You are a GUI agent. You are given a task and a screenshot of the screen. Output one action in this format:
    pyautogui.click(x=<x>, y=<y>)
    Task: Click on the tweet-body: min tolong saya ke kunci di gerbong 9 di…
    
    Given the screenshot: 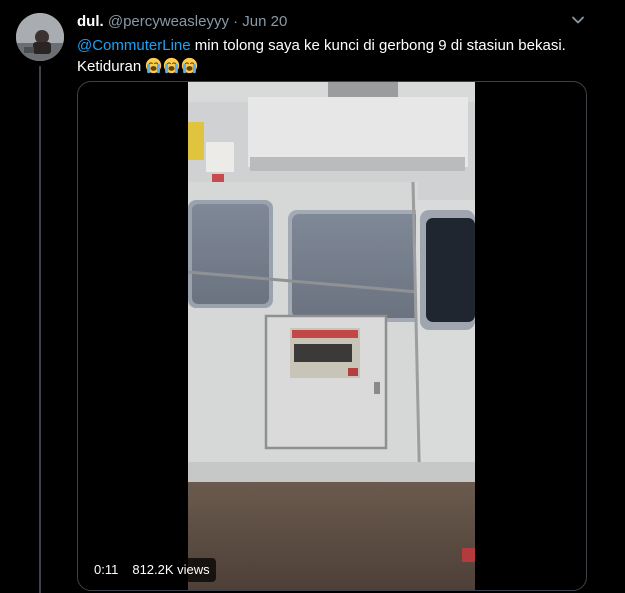 What is the action you would take?
    pyautogui.click(x=378, y=45)
    